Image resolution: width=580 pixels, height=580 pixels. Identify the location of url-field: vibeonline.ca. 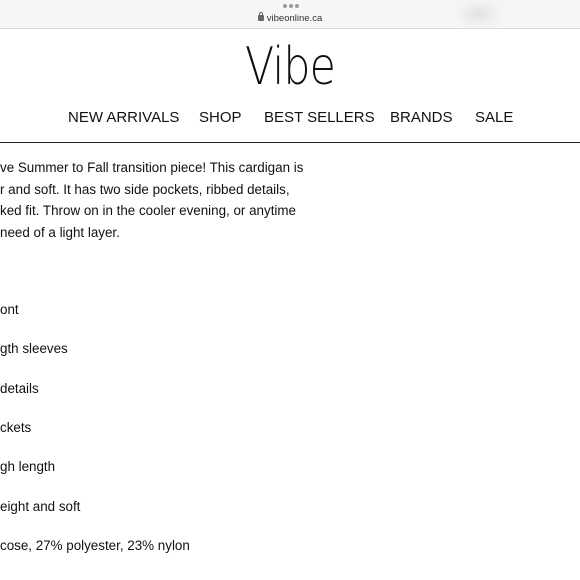
(290, 18).